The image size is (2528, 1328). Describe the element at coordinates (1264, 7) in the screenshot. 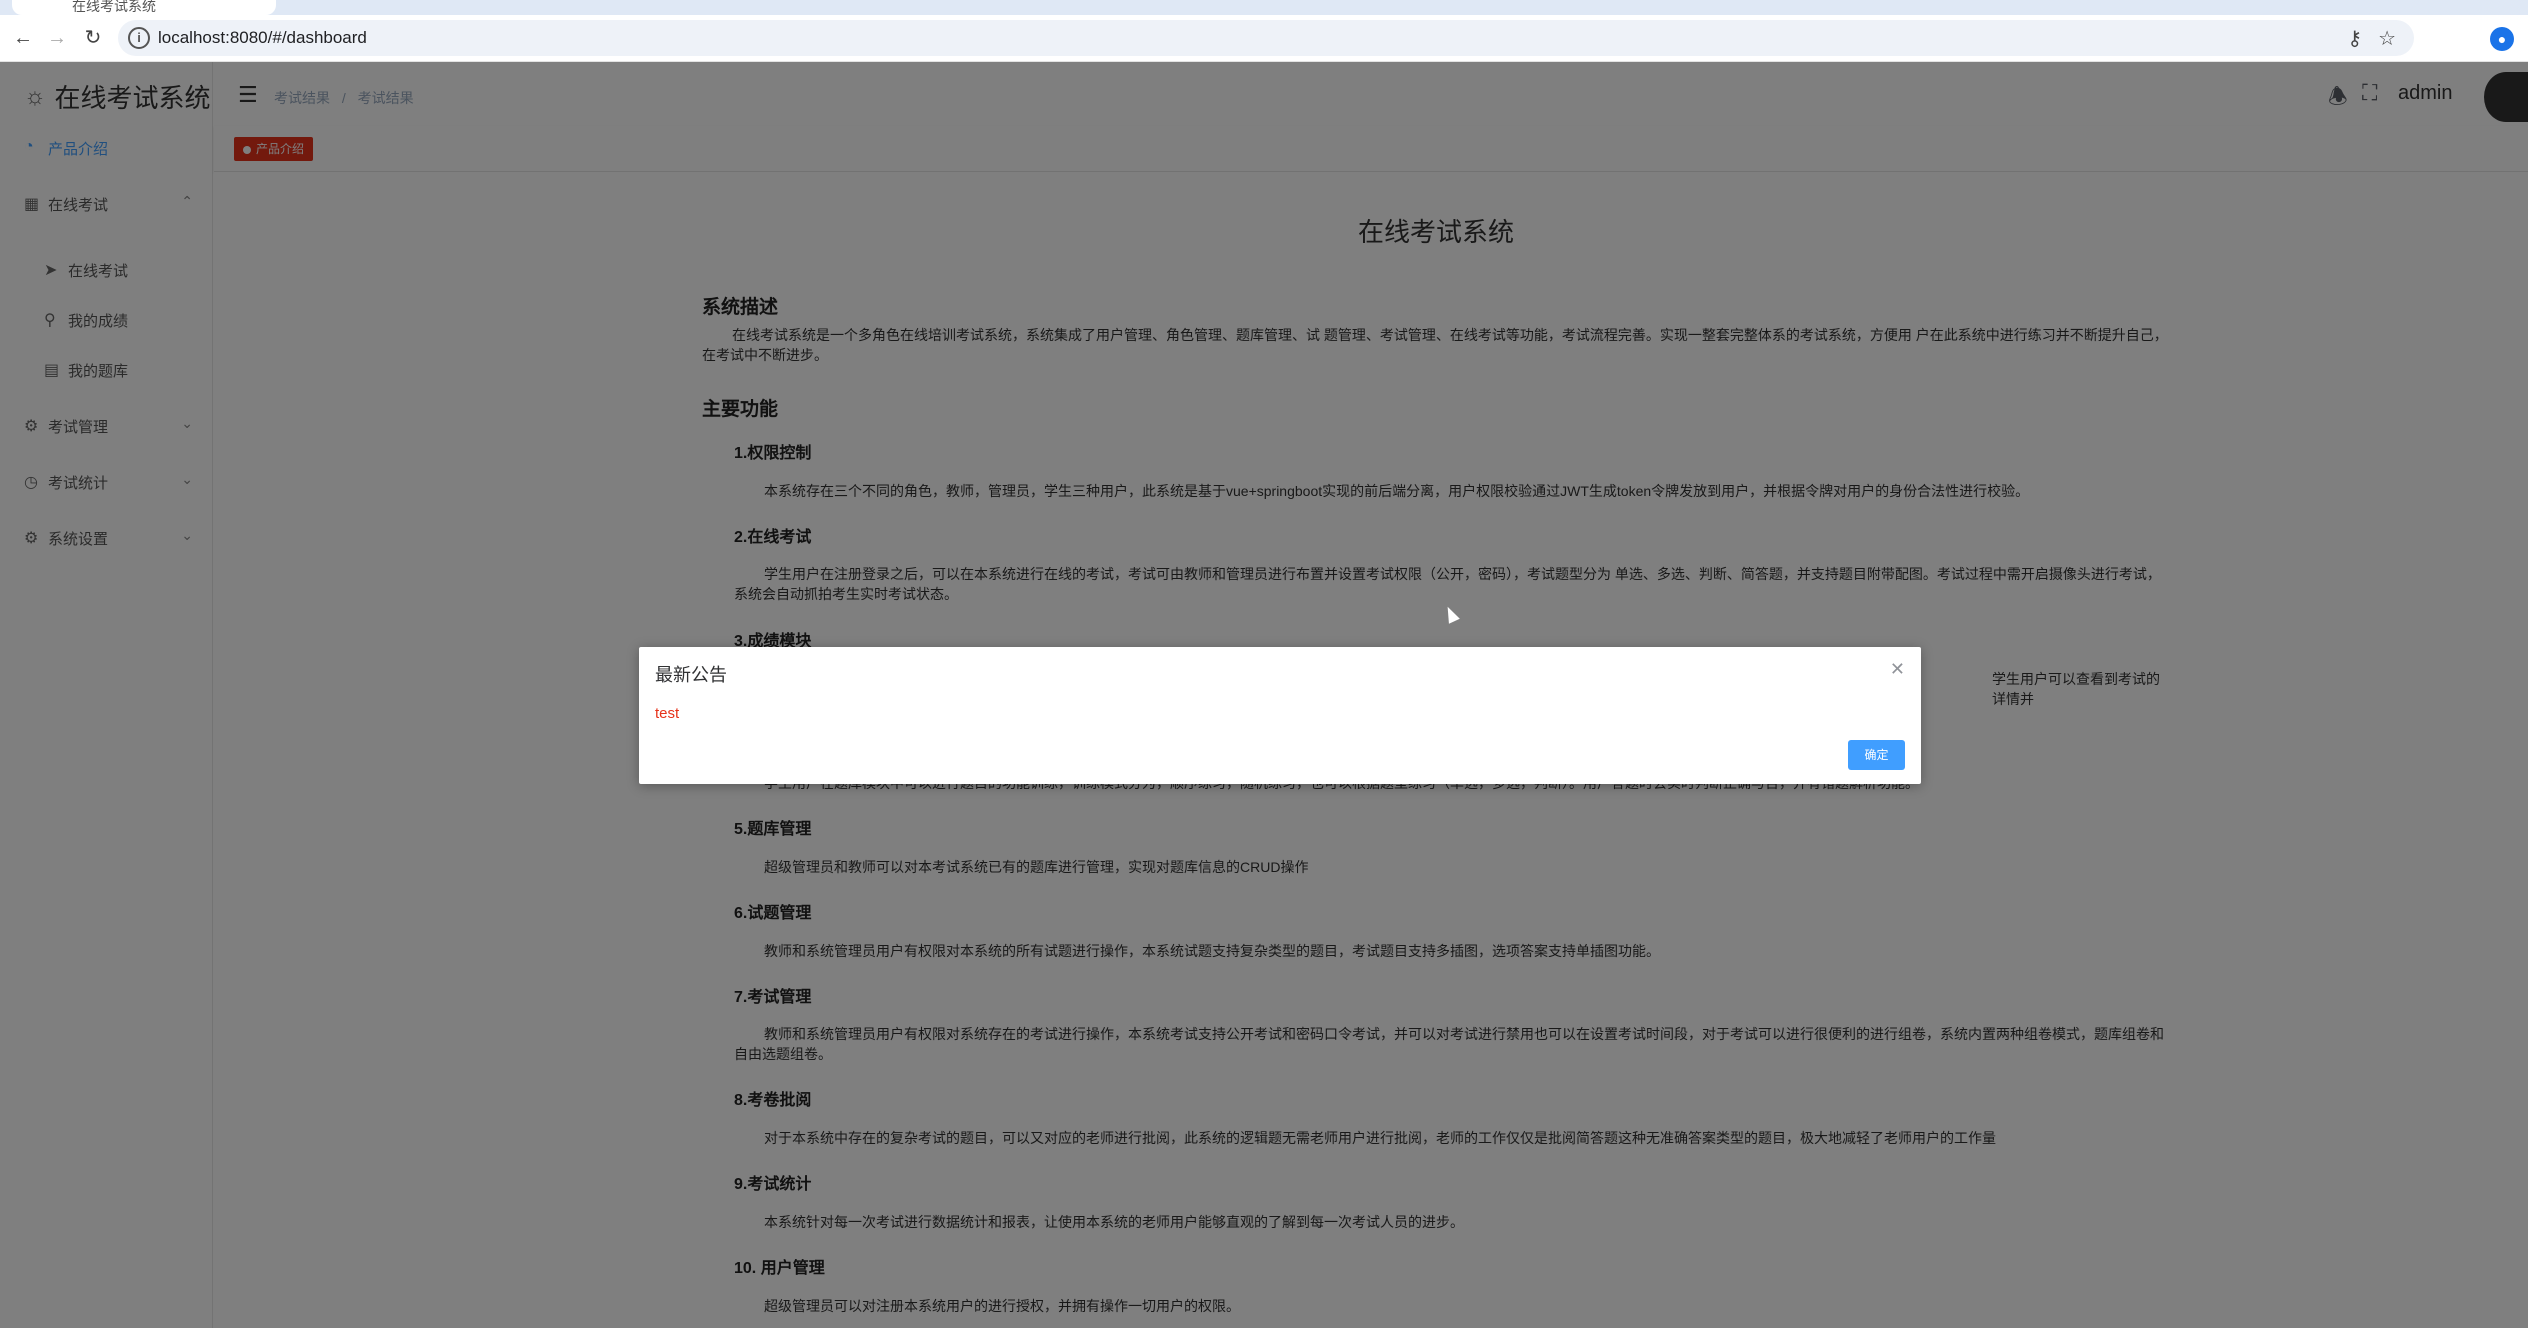

I see `browser-tabstrip: 在线考试系统` at that location.